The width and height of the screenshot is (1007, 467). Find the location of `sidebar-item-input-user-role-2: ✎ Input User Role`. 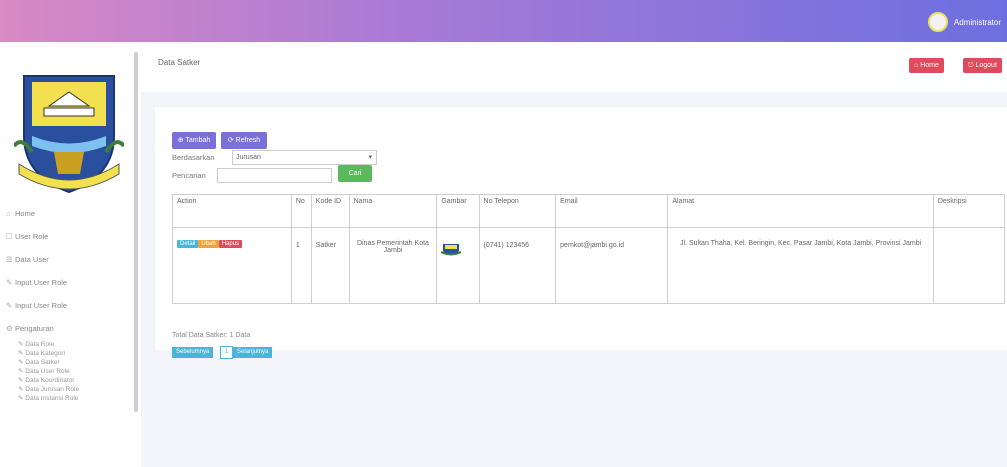

sidebar-item-input-user-role-2: ✎ Input User Role is located at coordinates (67, 305).